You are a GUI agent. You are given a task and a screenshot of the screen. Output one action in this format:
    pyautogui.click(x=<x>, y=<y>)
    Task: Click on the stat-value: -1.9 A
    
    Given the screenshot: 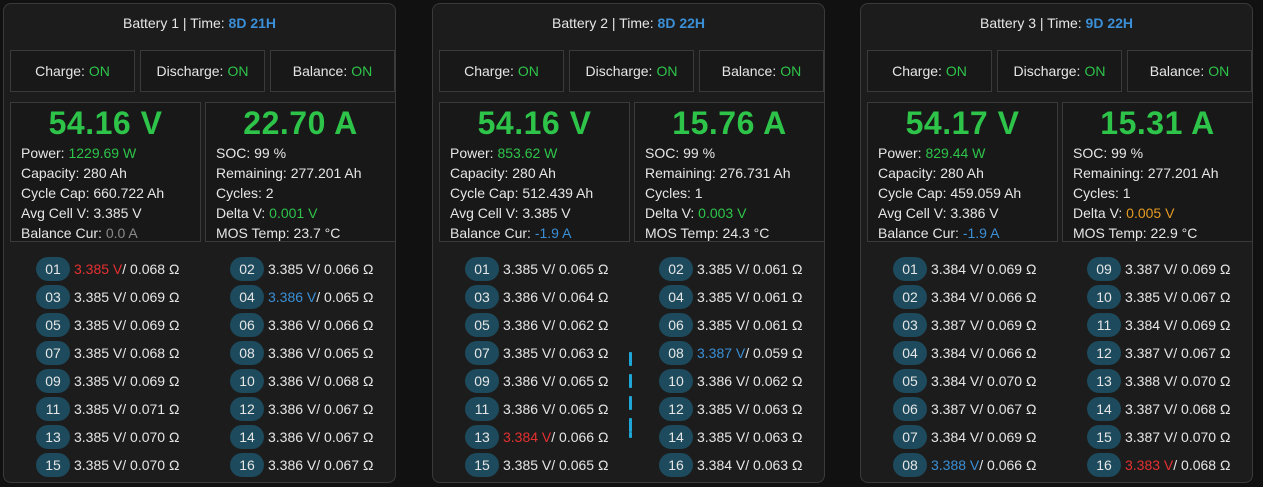 What is the action you would take?
    pyautogui.click(x=981, y=233)
    